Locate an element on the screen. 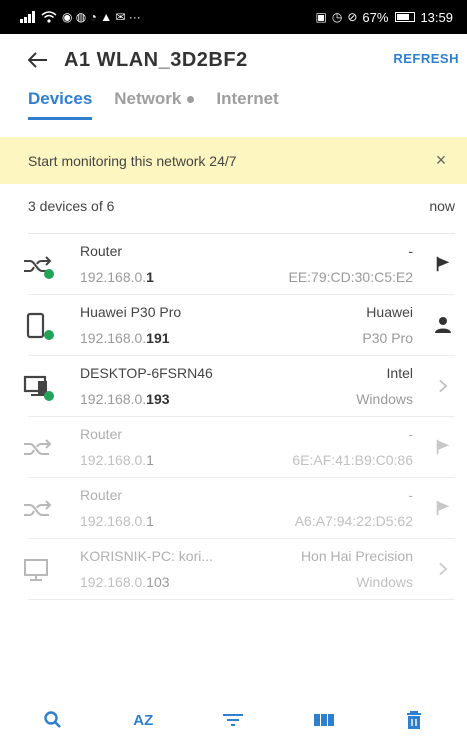 Image resolution: width=467 pixels, height=745 pixels. wifi-icon is located at coordinates (49, 17).